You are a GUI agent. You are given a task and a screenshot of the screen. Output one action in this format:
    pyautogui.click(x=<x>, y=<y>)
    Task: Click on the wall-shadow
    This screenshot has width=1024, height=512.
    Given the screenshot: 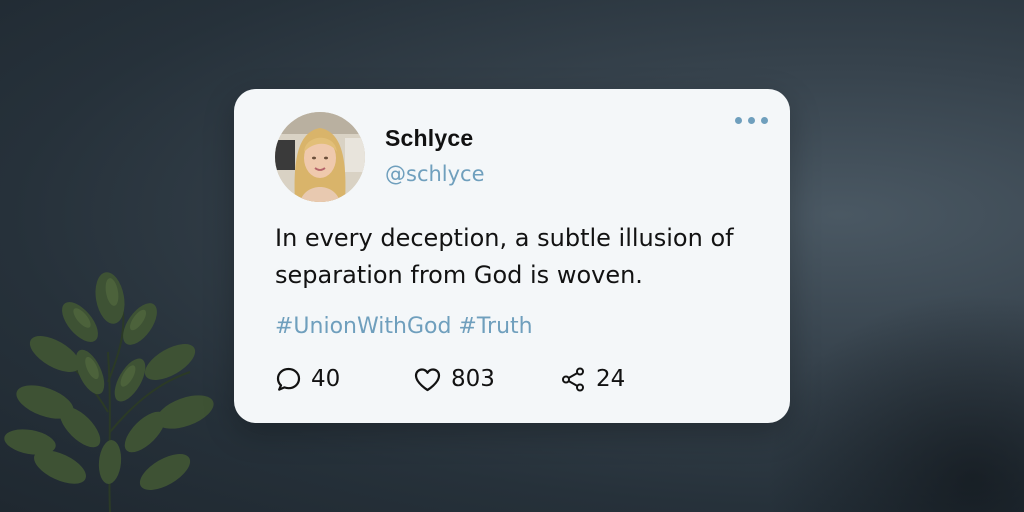 What is the action you would take?
    pyautogui.click(x=894, y=402)
    